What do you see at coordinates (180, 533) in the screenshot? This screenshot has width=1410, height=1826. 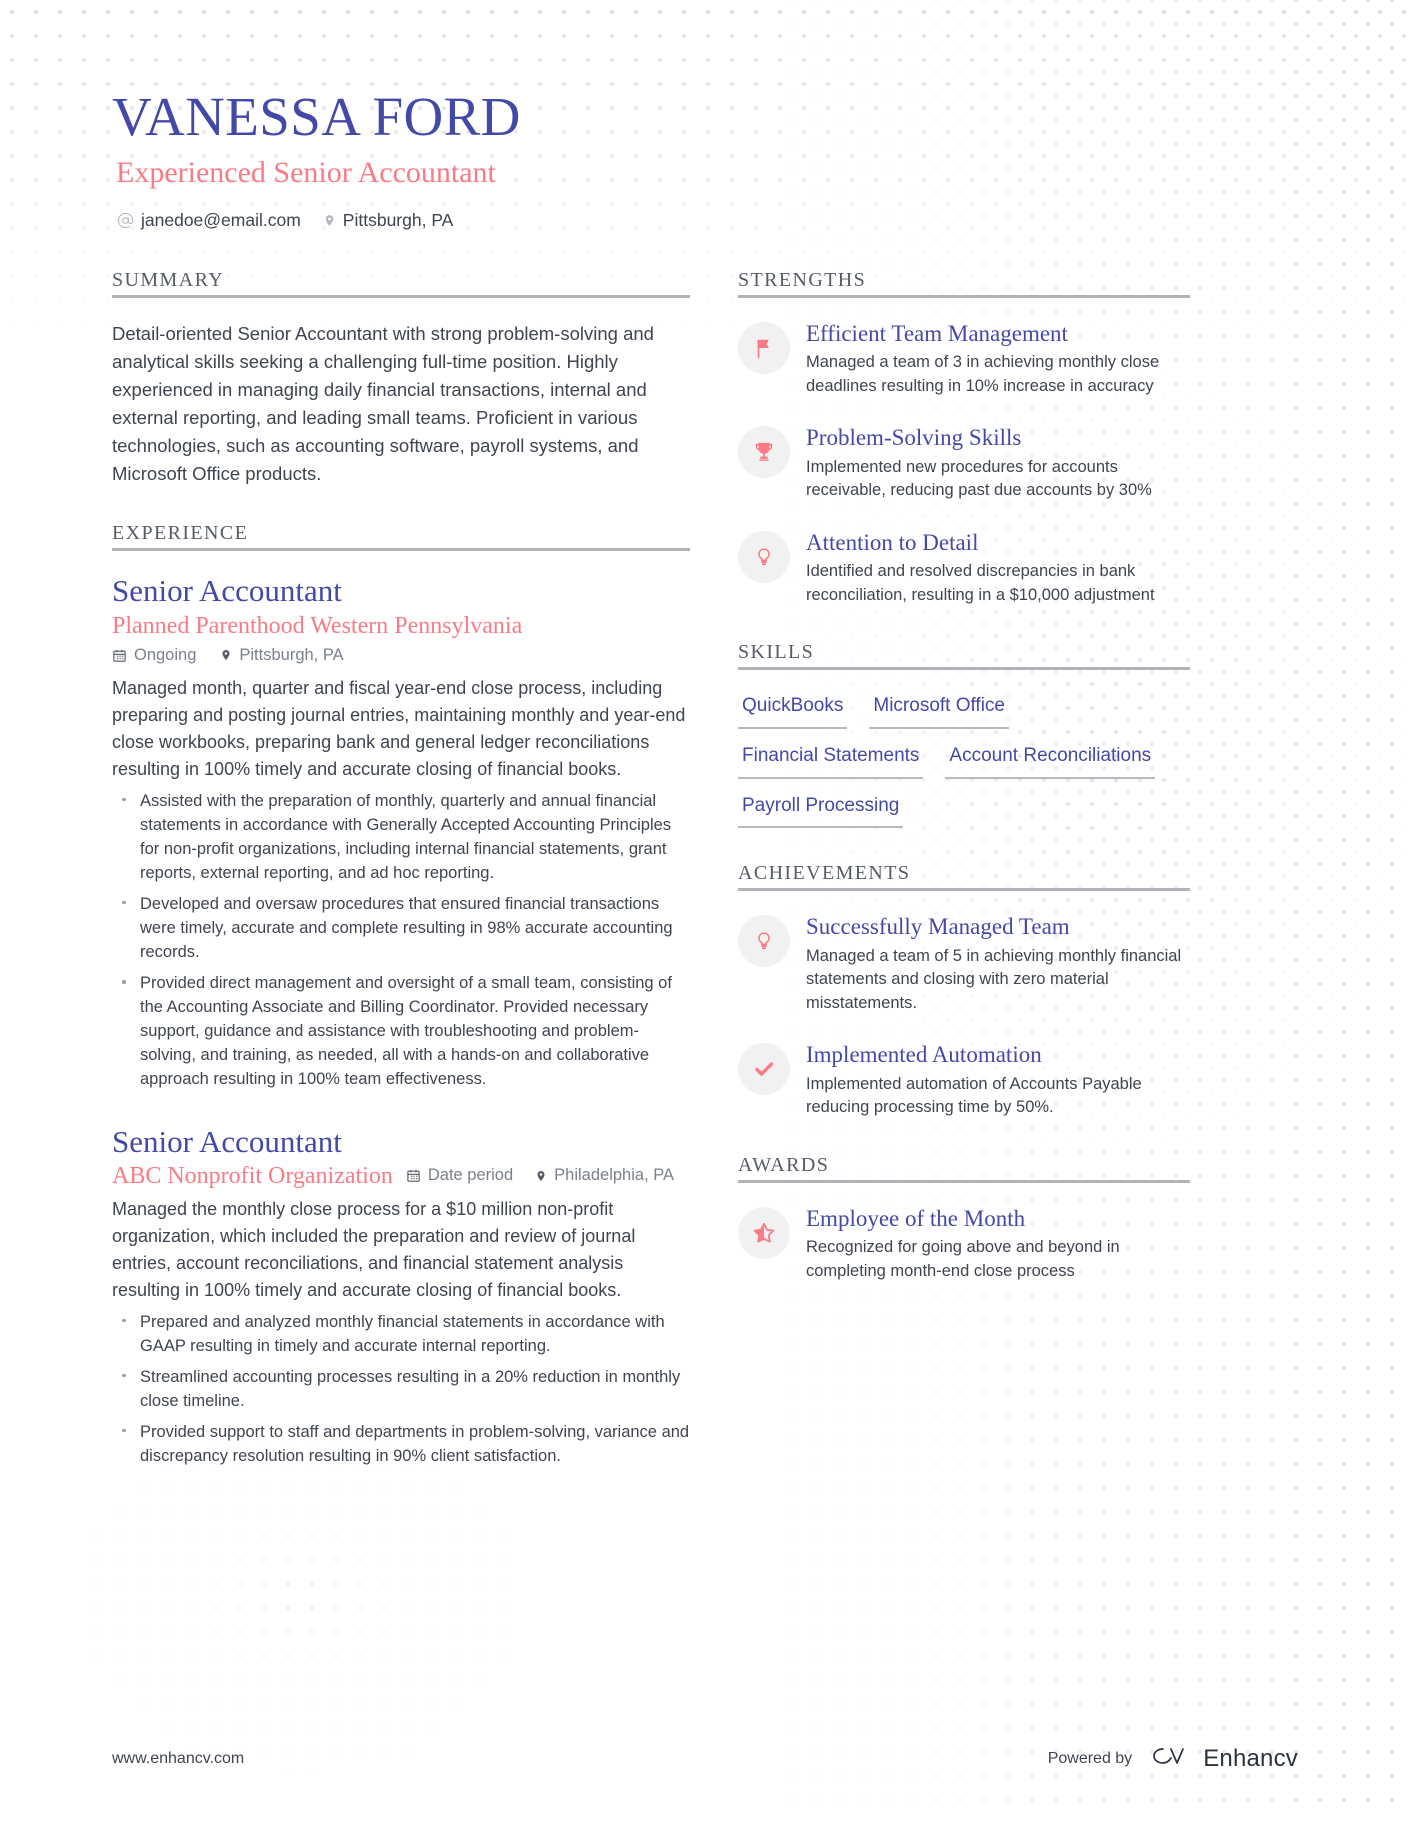 I see `experience-heading: EXPERIENCE` at bounding box center [180, 533].